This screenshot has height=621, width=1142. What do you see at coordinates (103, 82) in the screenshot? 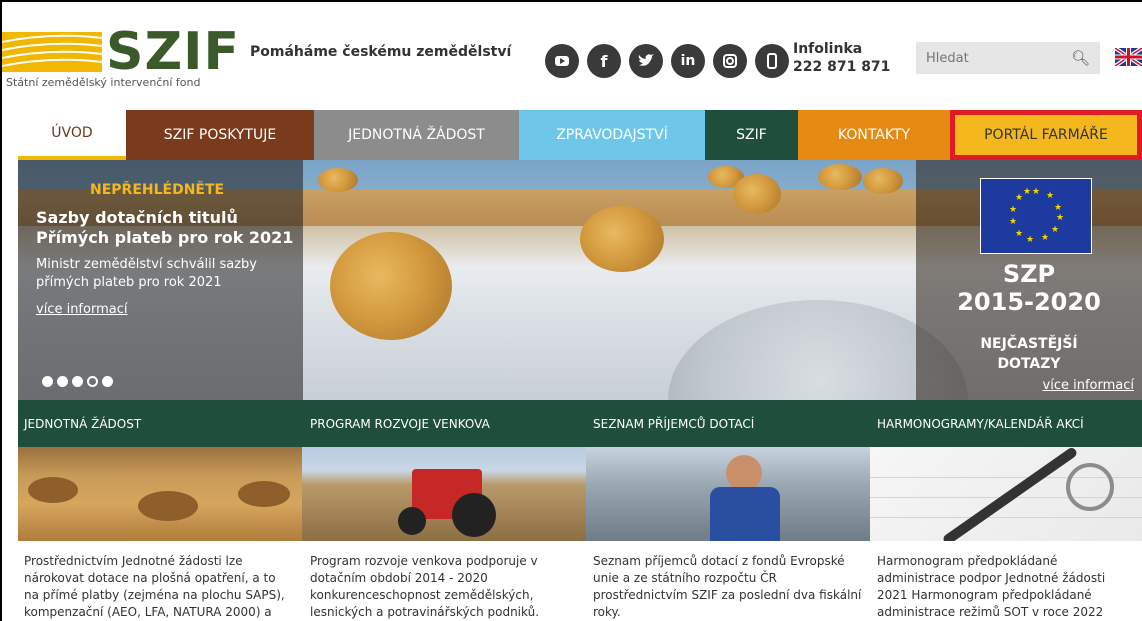
I see `logo-subtitle: Státní zemědělský intervenční fond` at bounding box center [103, 82].